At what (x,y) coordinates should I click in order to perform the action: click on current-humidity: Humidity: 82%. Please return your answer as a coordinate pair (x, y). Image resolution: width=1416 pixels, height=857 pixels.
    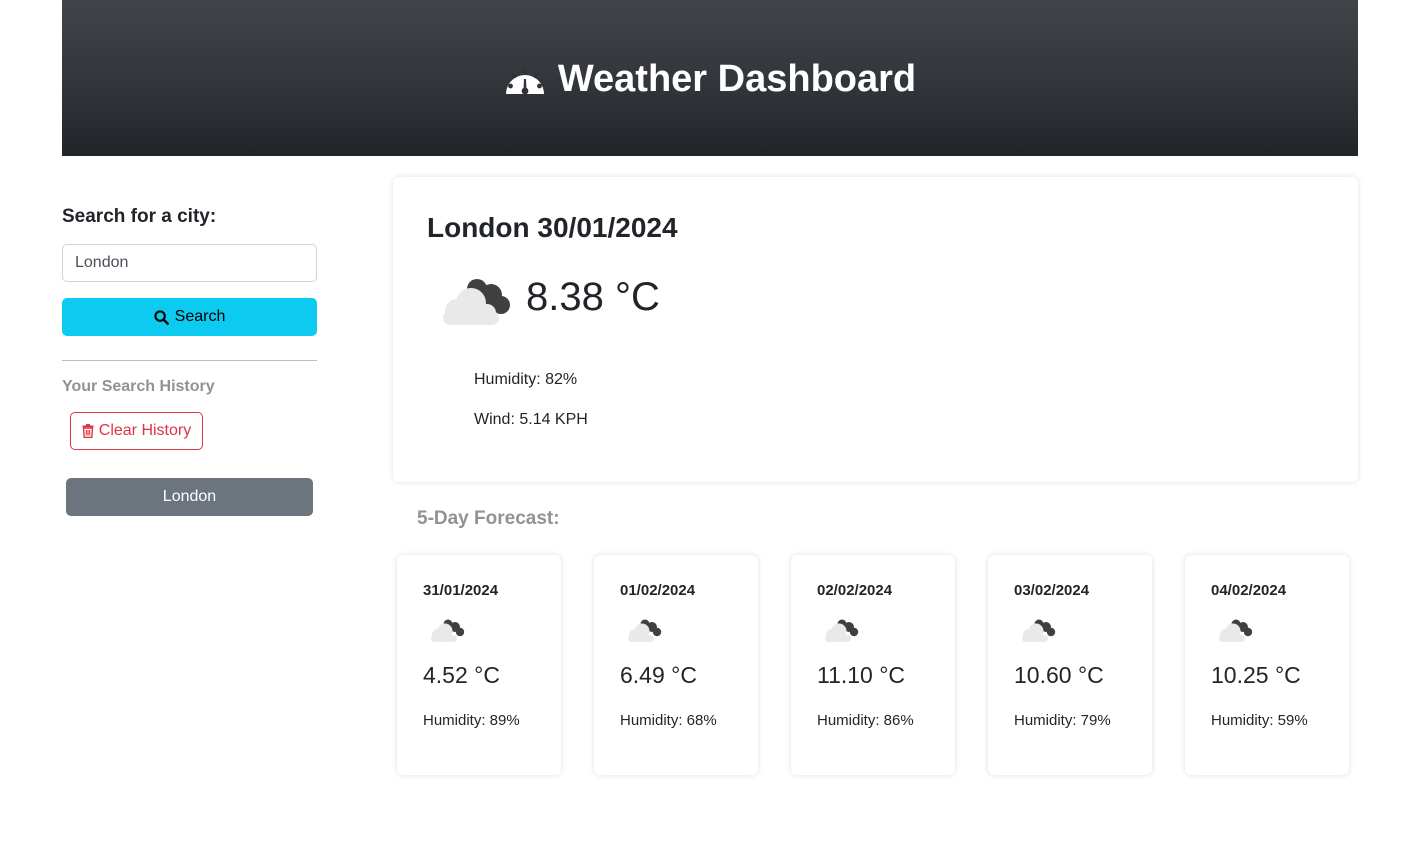
    Looking at the image, I should click on (526, 379).